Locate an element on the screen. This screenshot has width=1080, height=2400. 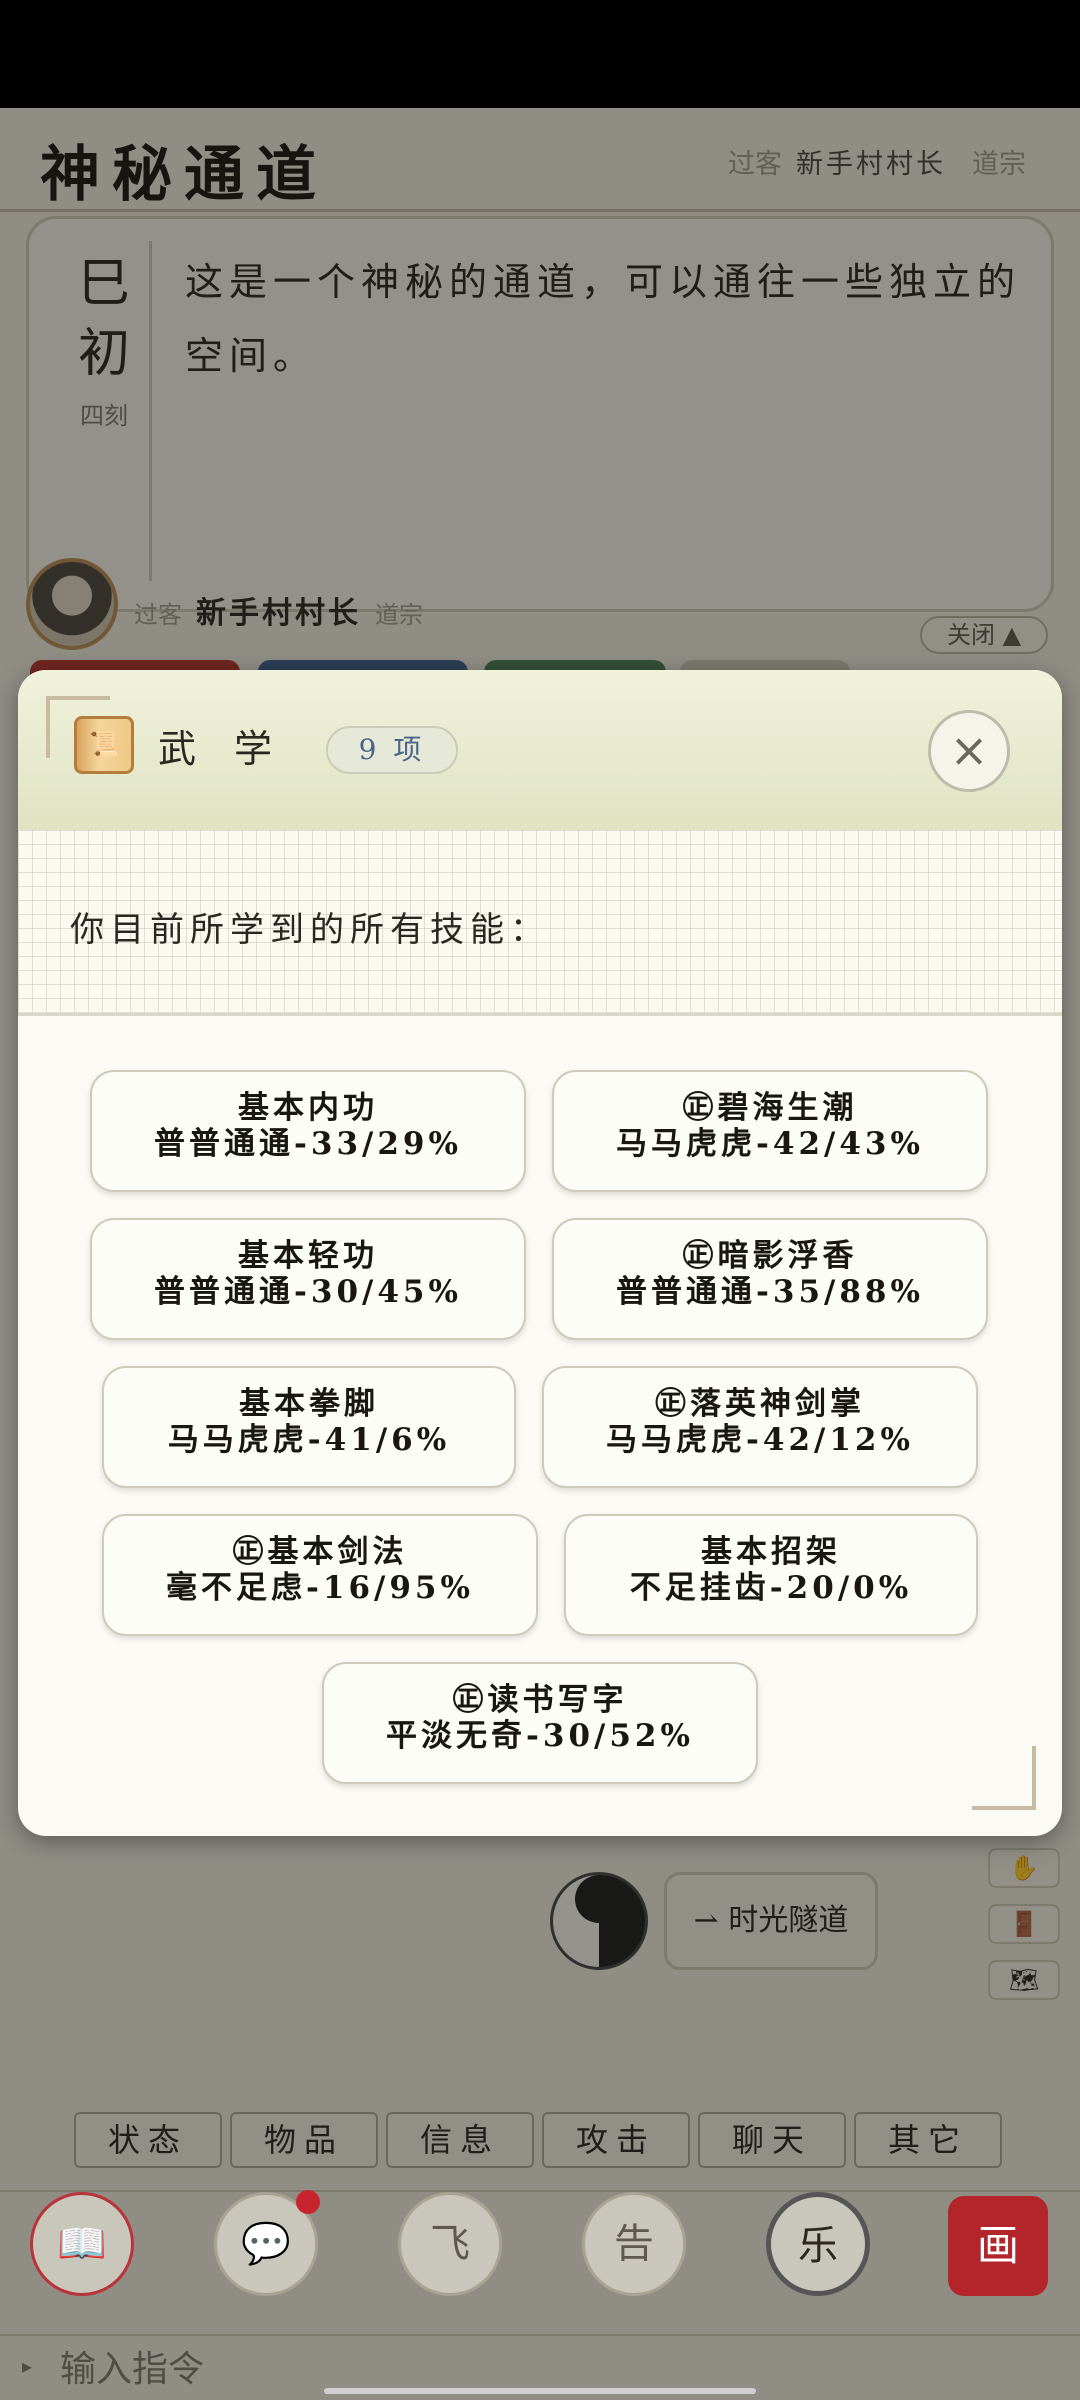
scroll-icon: 📜 is located at coordinates (104, 745).